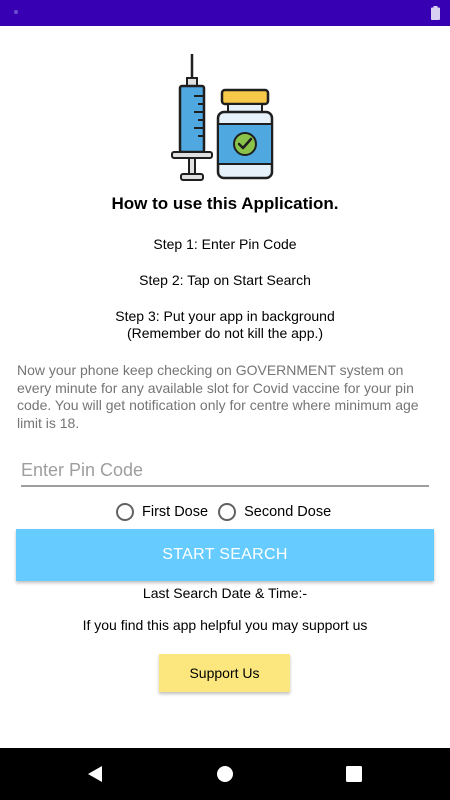 The image size is (450, 800). What do you see at coordinates (16, 12) in the screenshot?
I see `notification-dot-icon` at bounding box center [16, 12].